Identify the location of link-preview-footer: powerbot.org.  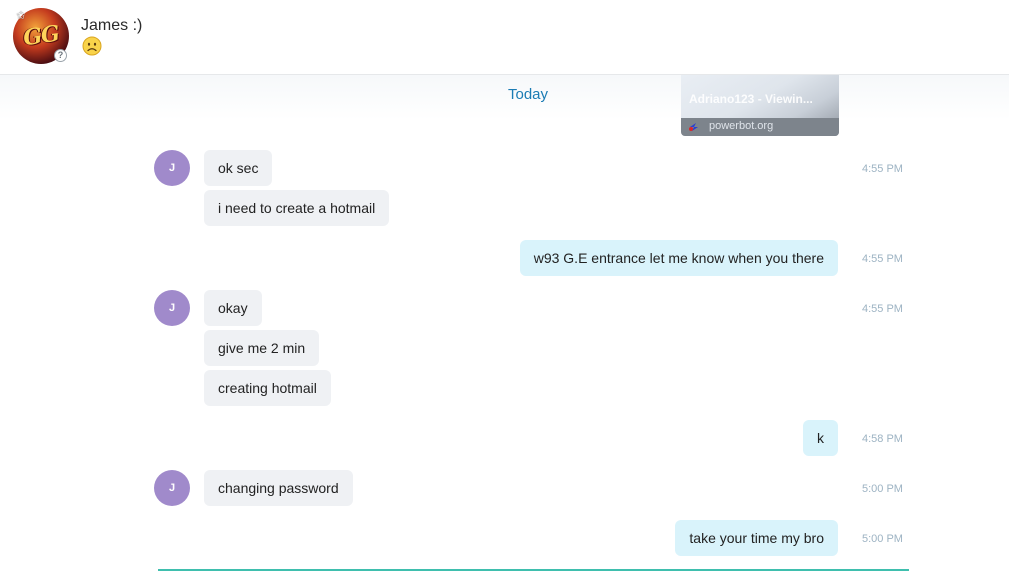
(760, 127).